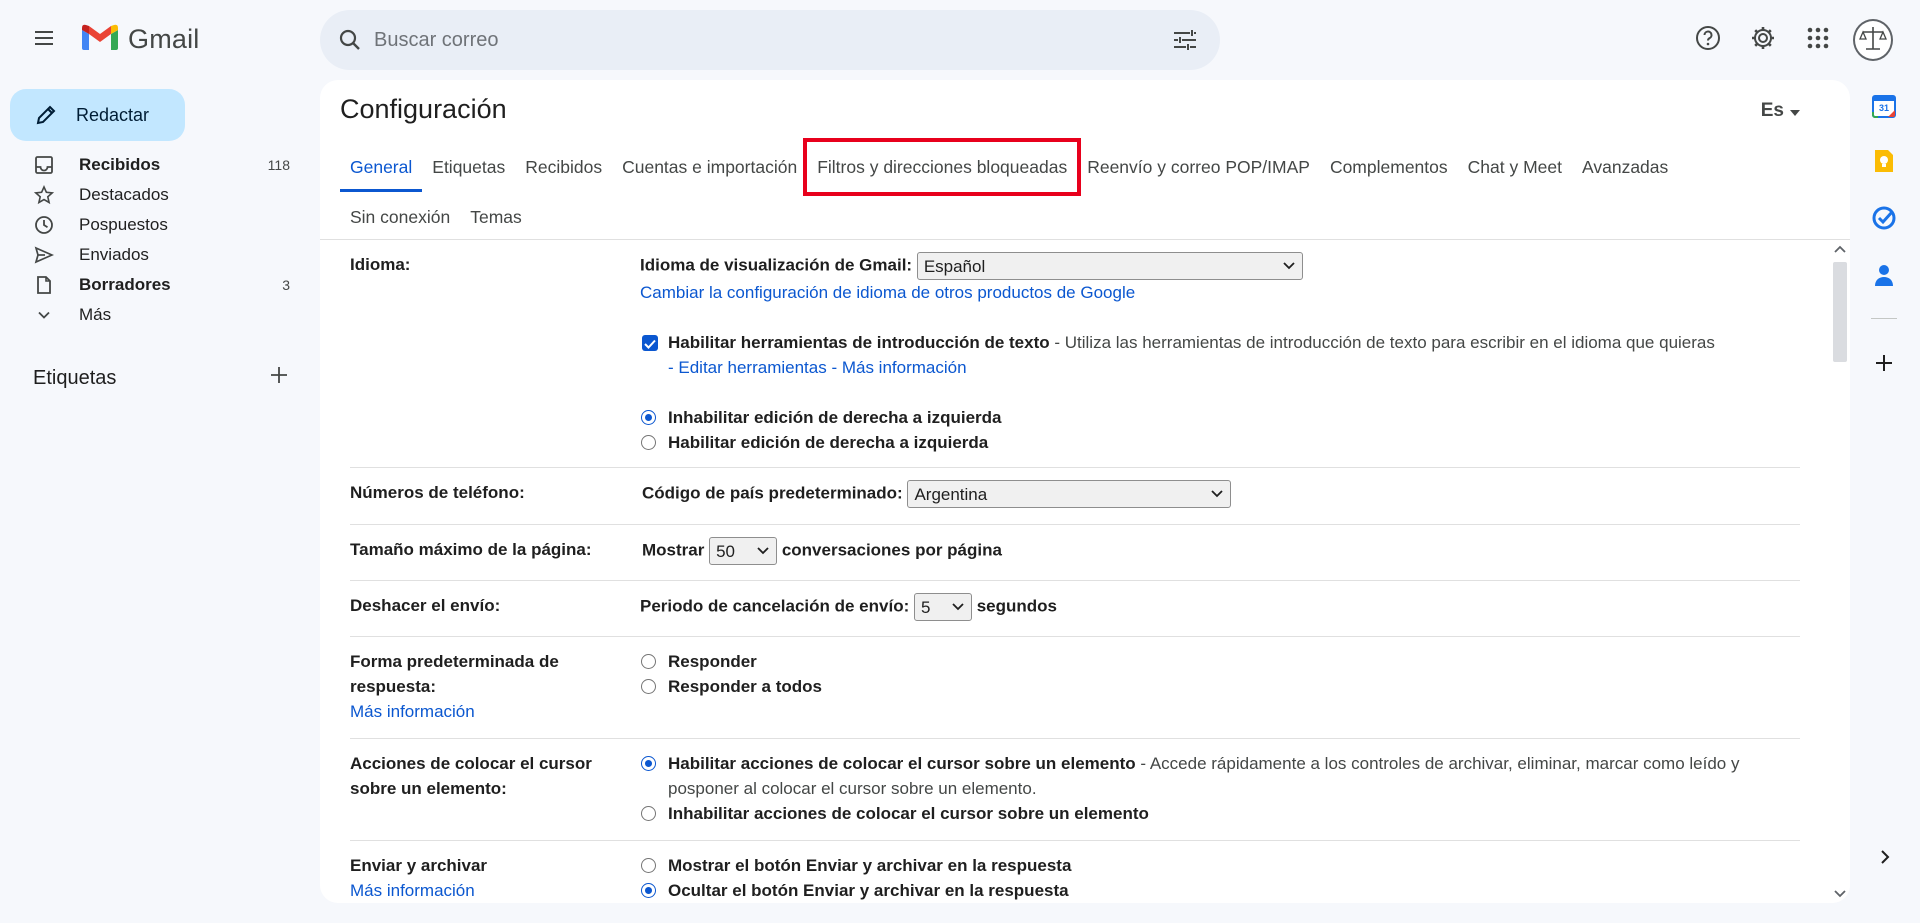 The image size is (1920, 923). What do you see at coordinates (1885, 859) in the screenshot?
I see `show-side-panel-button` at bounding box center [1885, 859].